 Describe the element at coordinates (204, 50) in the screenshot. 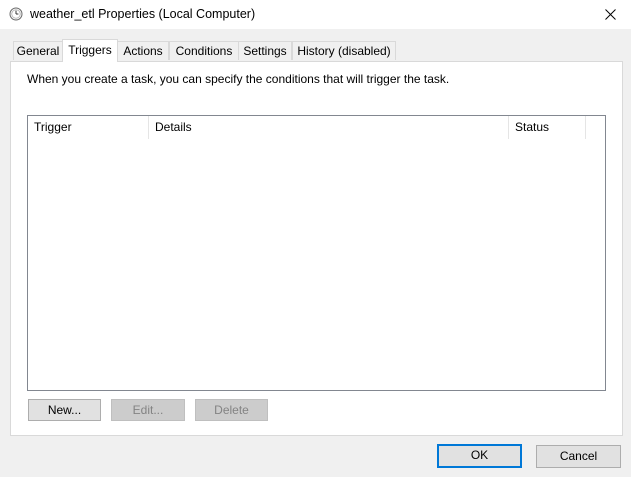

I see `tab-conditions: Conditions` at that location.